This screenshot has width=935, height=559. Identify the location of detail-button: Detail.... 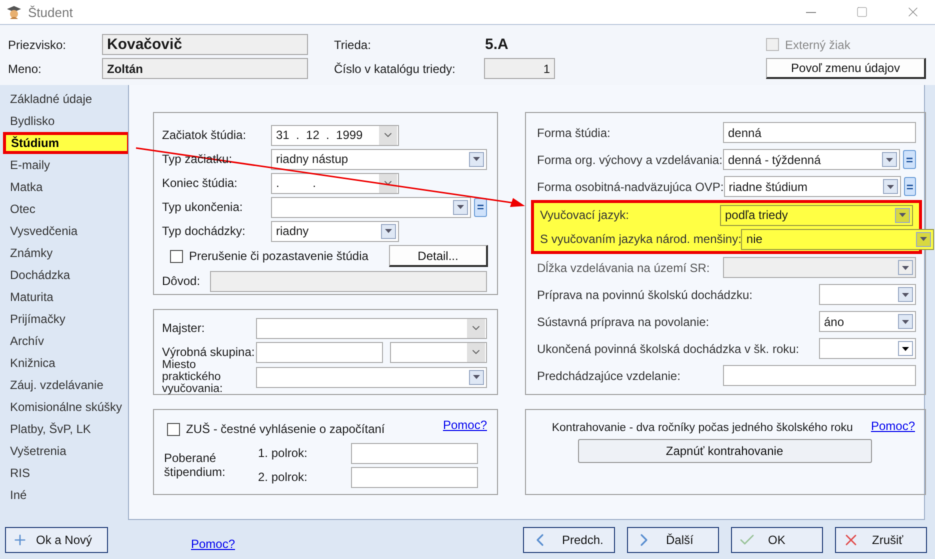
(438, 256).